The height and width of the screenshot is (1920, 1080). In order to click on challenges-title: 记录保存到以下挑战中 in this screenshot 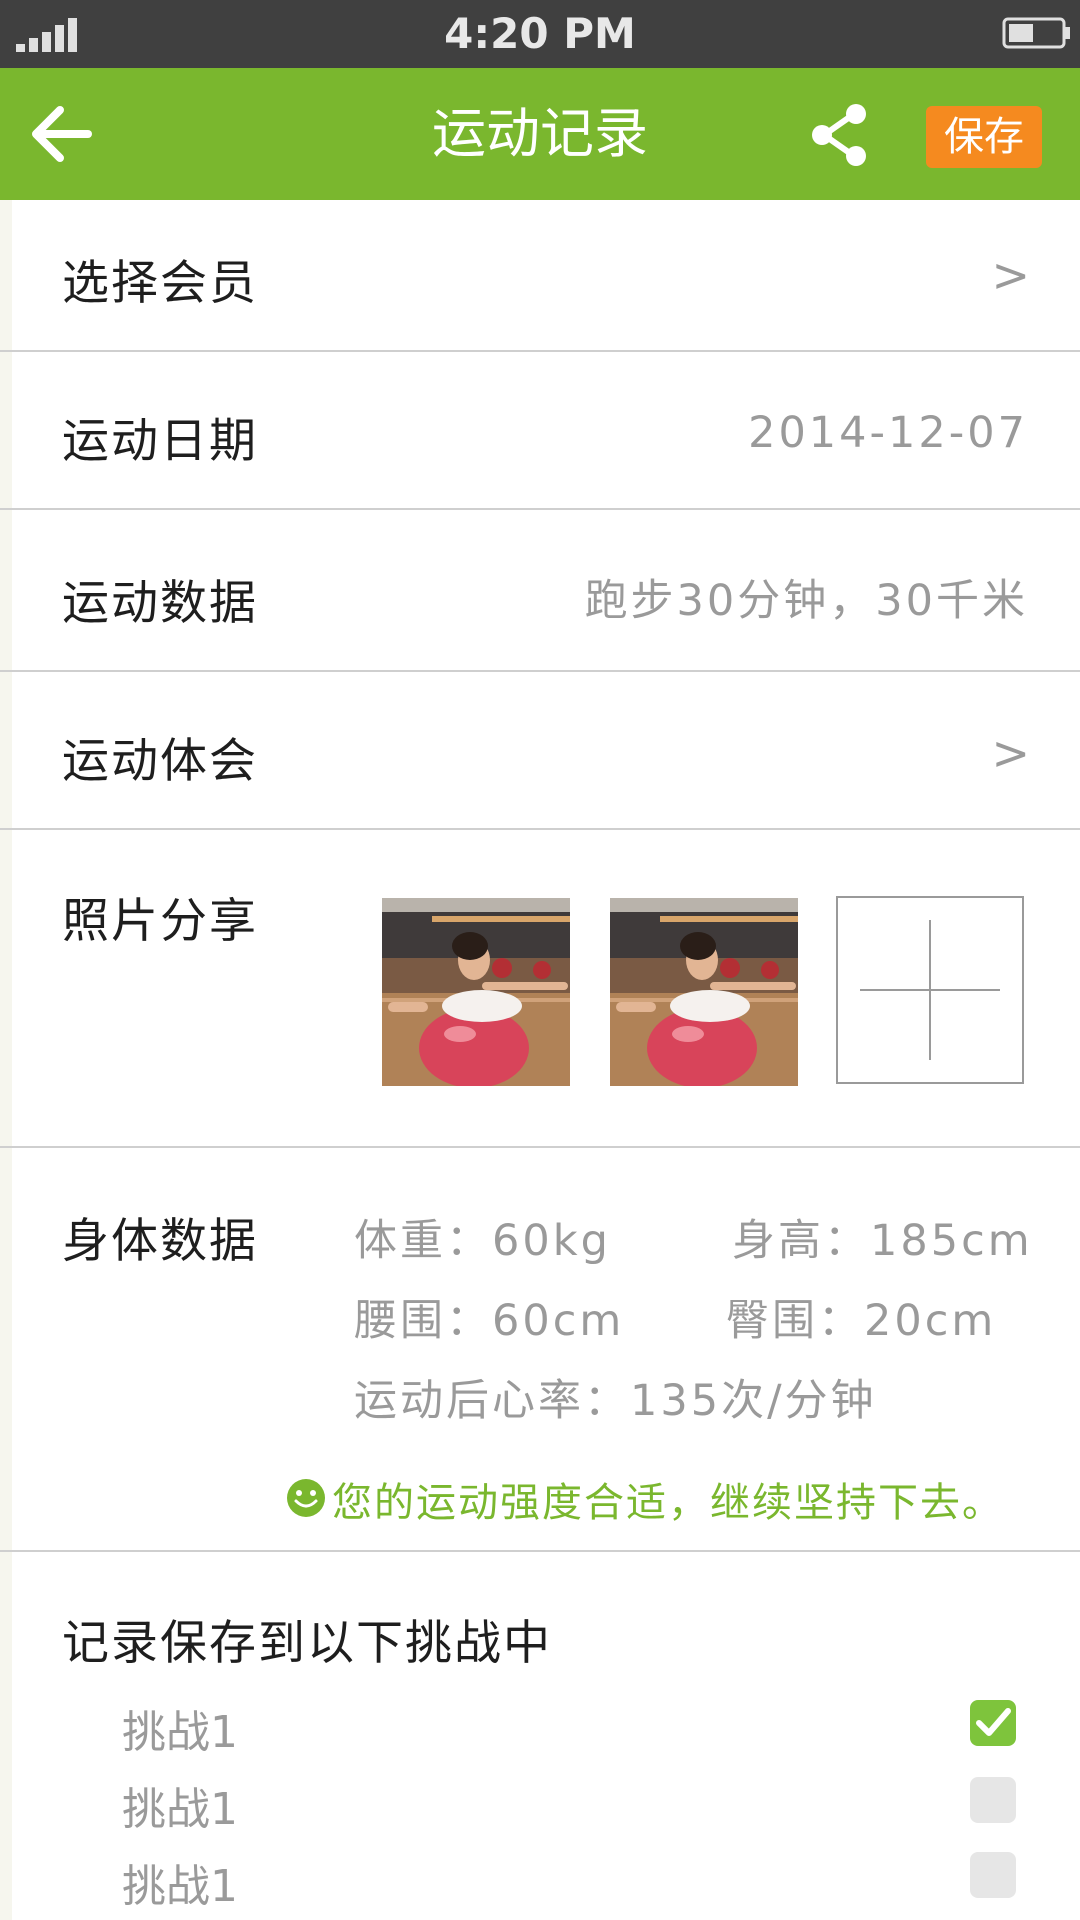, I will do `click(307, 1643)`.